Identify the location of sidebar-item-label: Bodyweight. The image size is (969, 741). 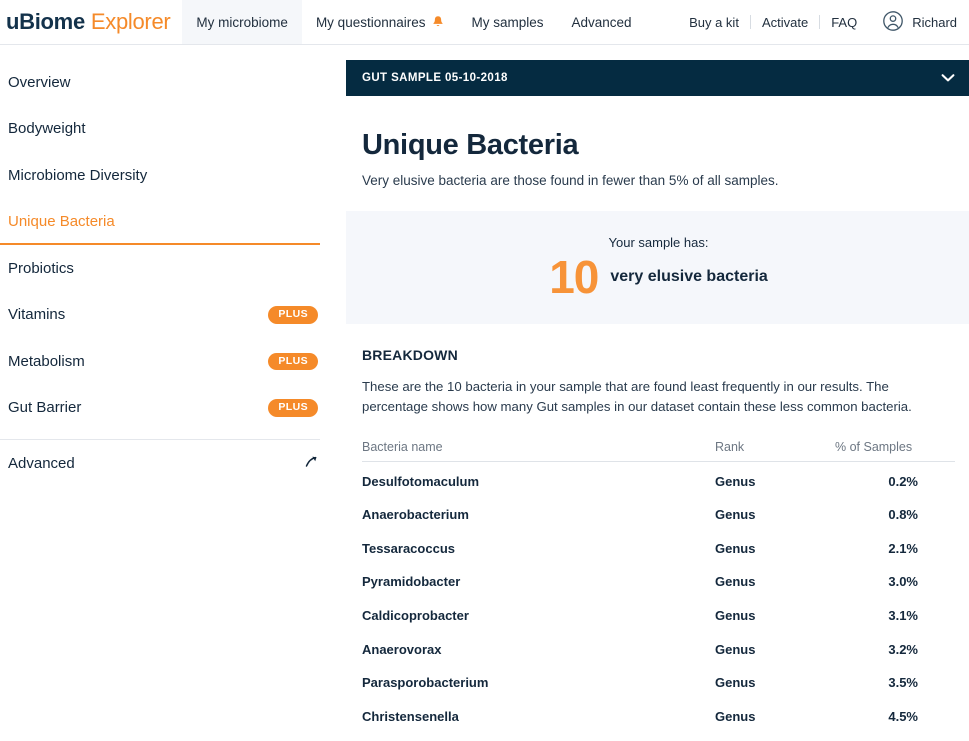
(47, 129).